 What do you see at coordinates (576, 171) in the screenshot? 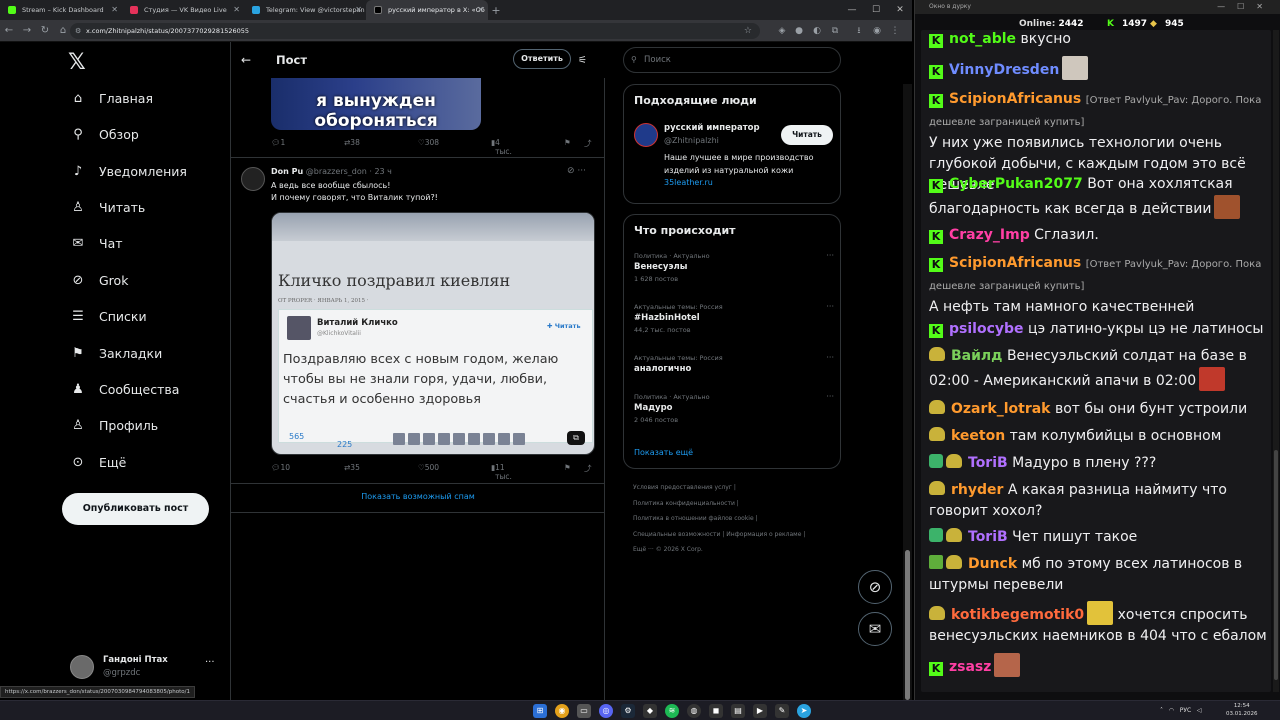
I see `tweet-menu: ⊘ ···` at bounding box center [576, 171].